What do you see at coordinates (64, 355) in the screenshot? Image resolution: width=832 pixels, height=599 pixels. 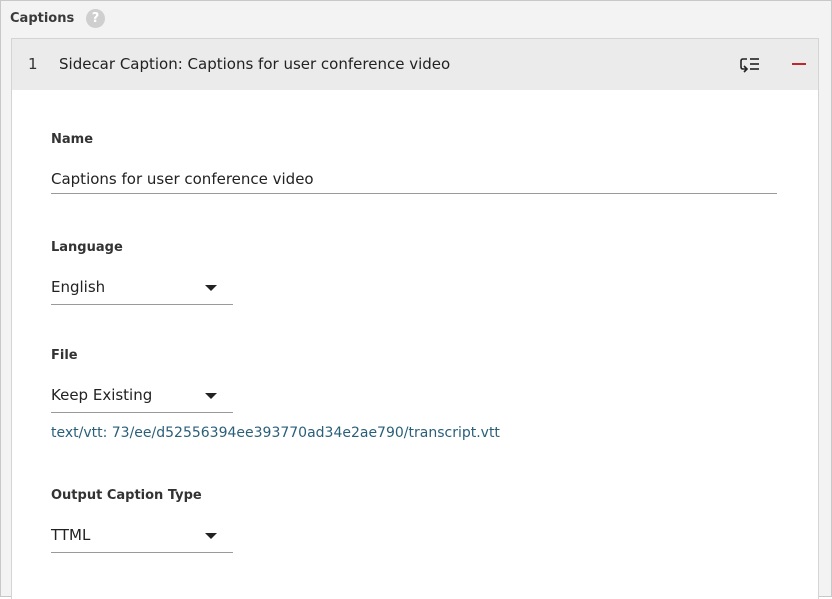 I see `file-label: File` at bounding box center [64, 355].